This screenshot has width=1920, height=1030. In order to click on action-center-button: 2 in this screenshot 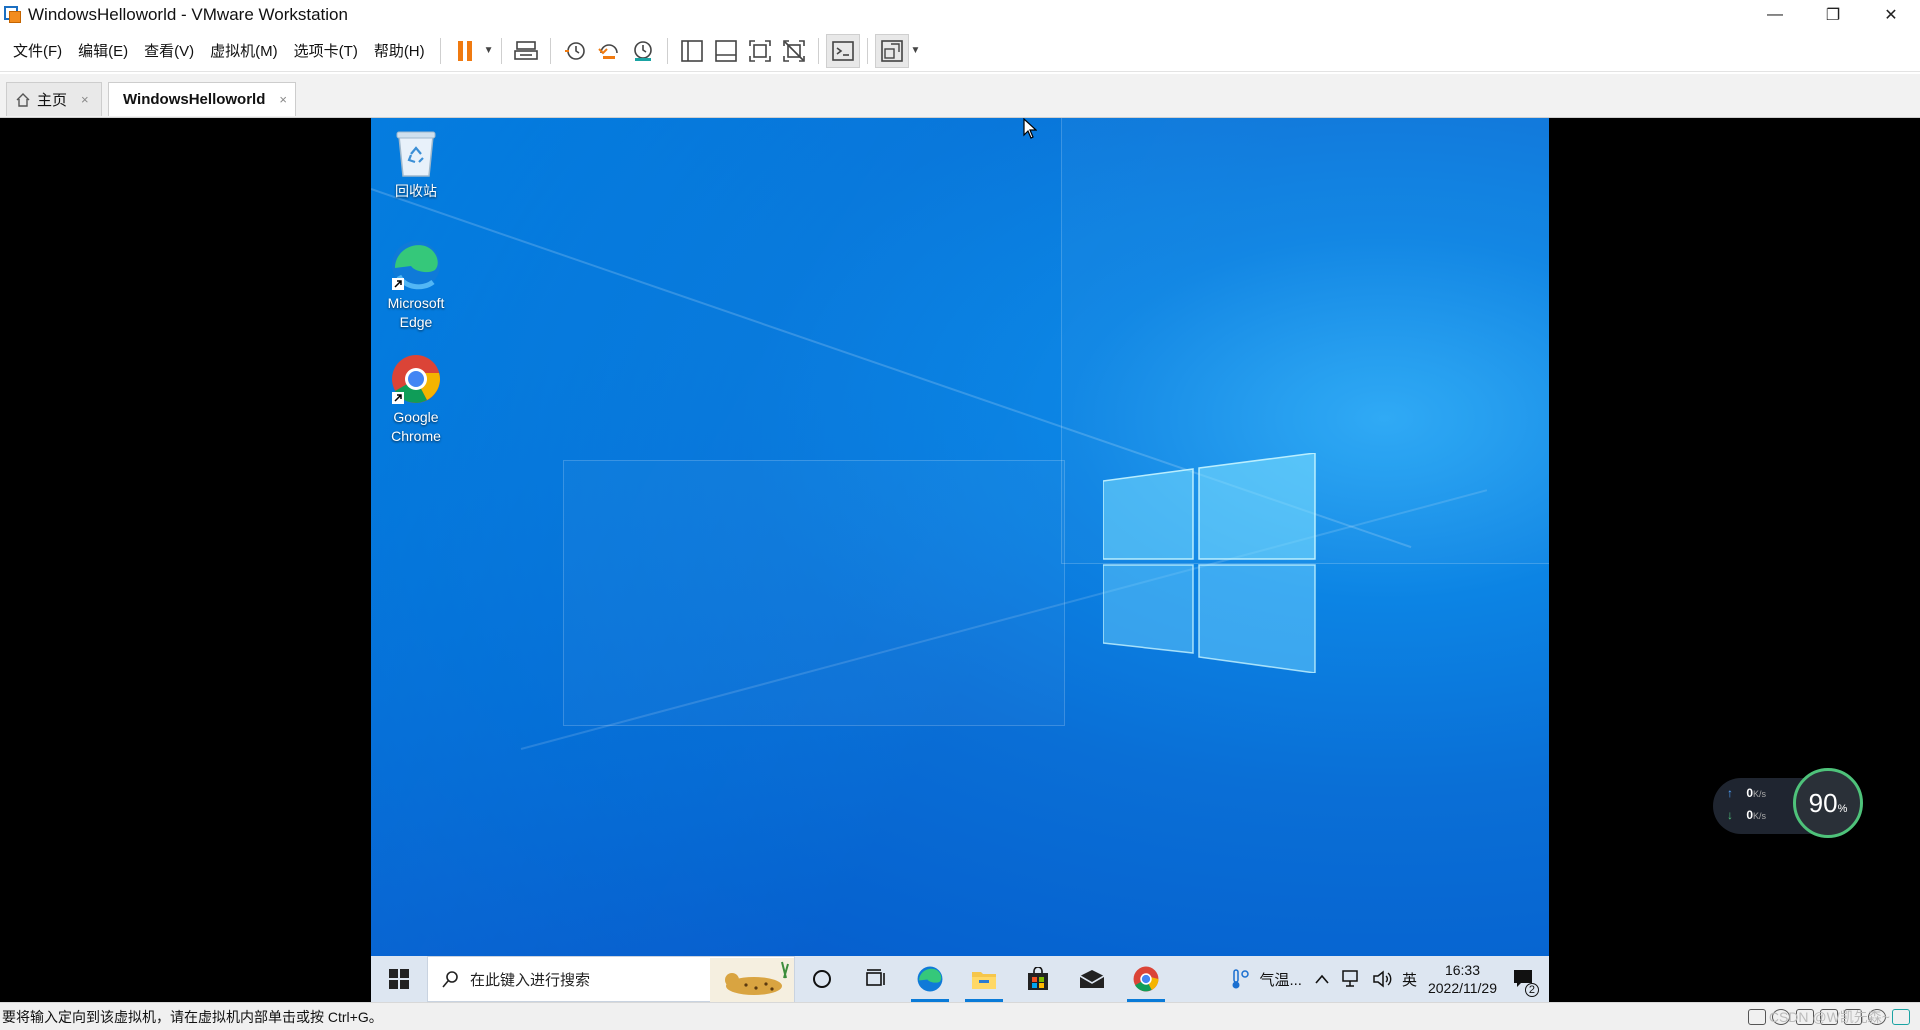, I will do `click(1526, 983)`.